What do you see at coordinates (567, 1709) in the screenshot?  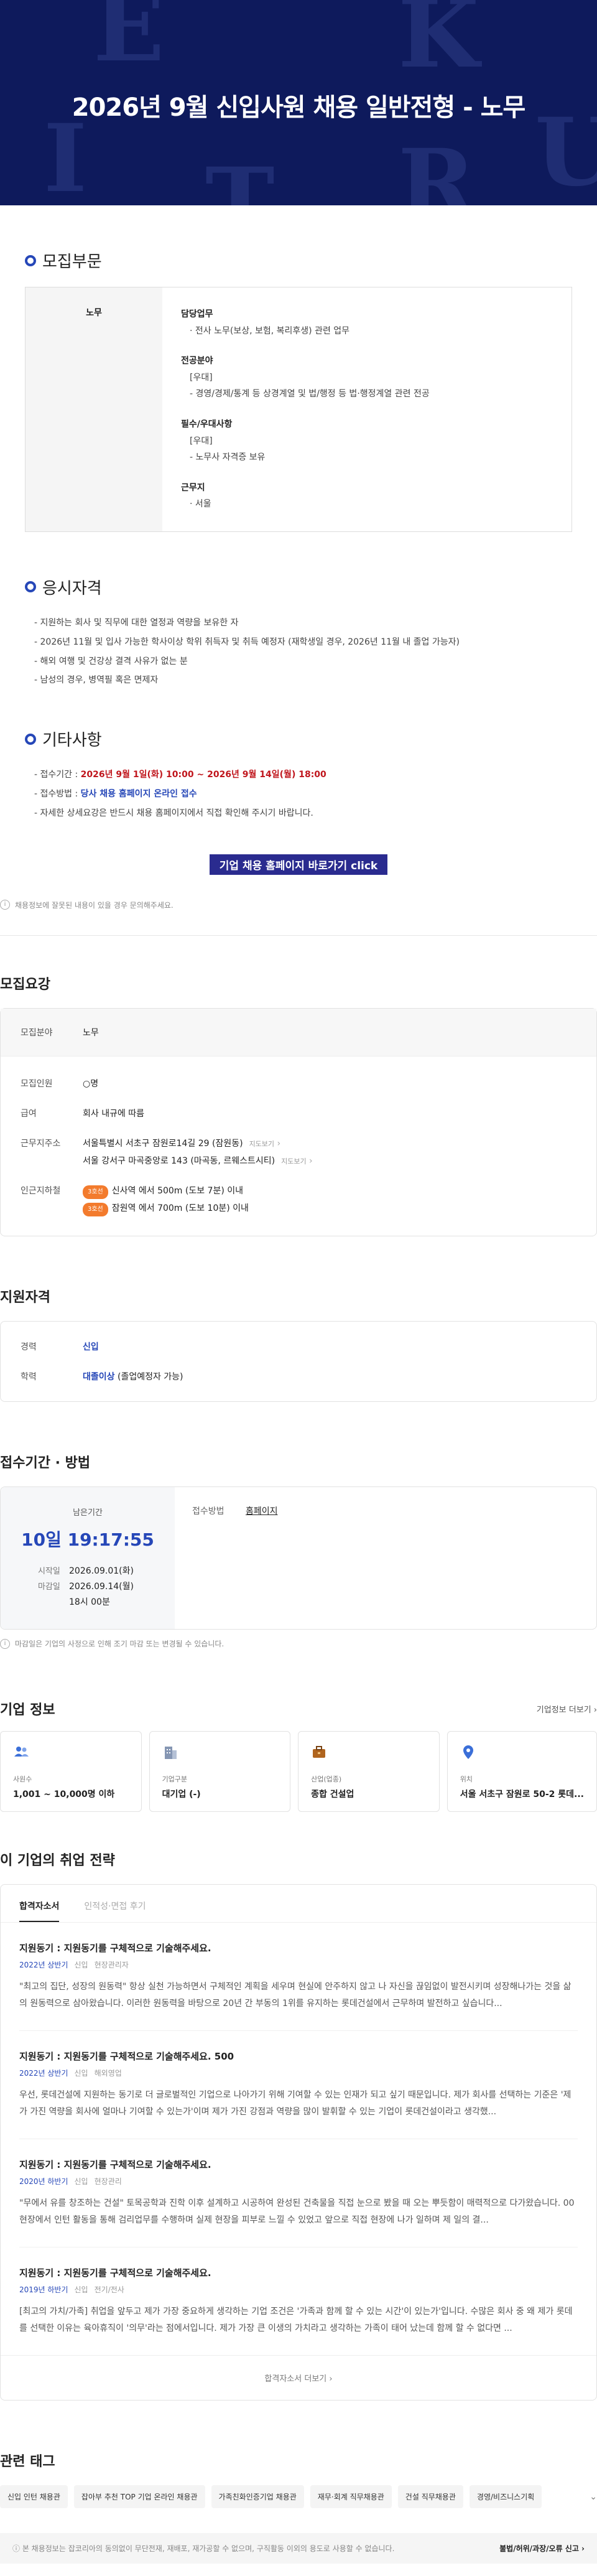 I see `company-more-link: 기업정보 더보기 ›` at bounding box center [567, 1709].